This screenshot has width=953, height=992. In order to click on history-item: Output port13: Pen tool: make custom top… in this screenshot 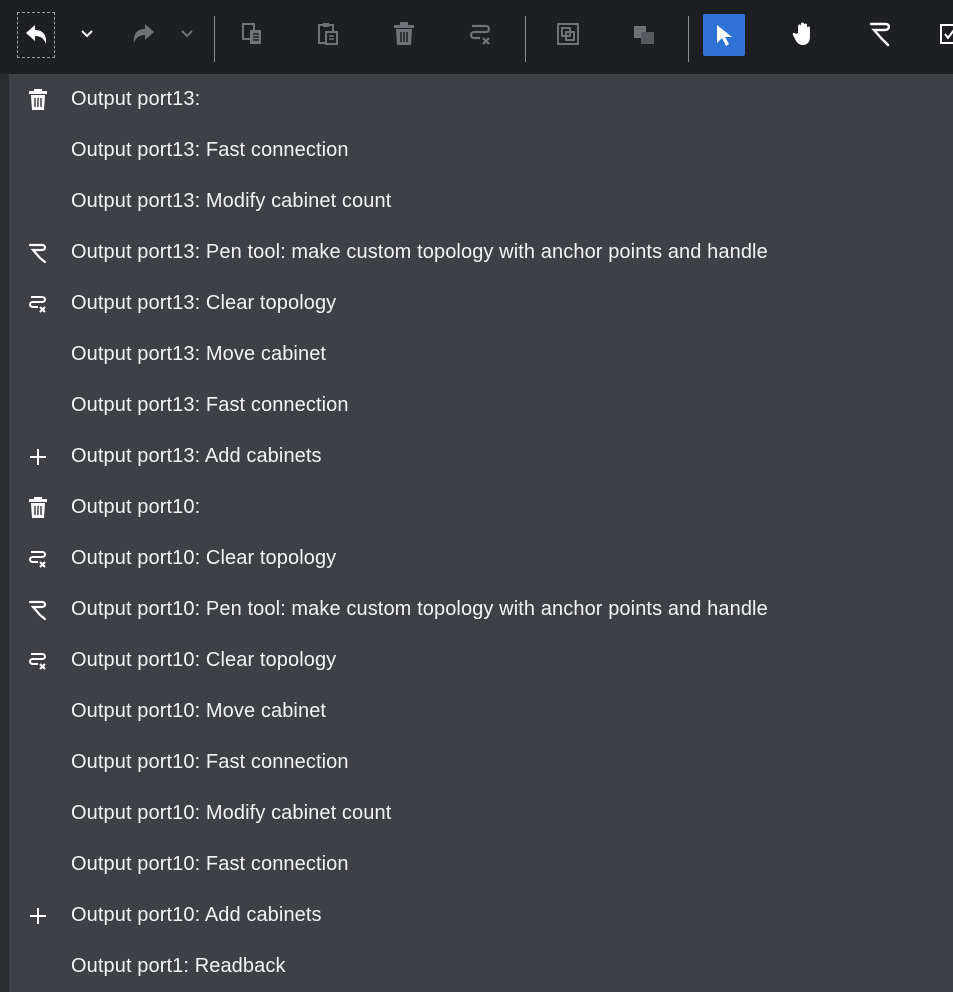, I will do `click(481, 252)`.